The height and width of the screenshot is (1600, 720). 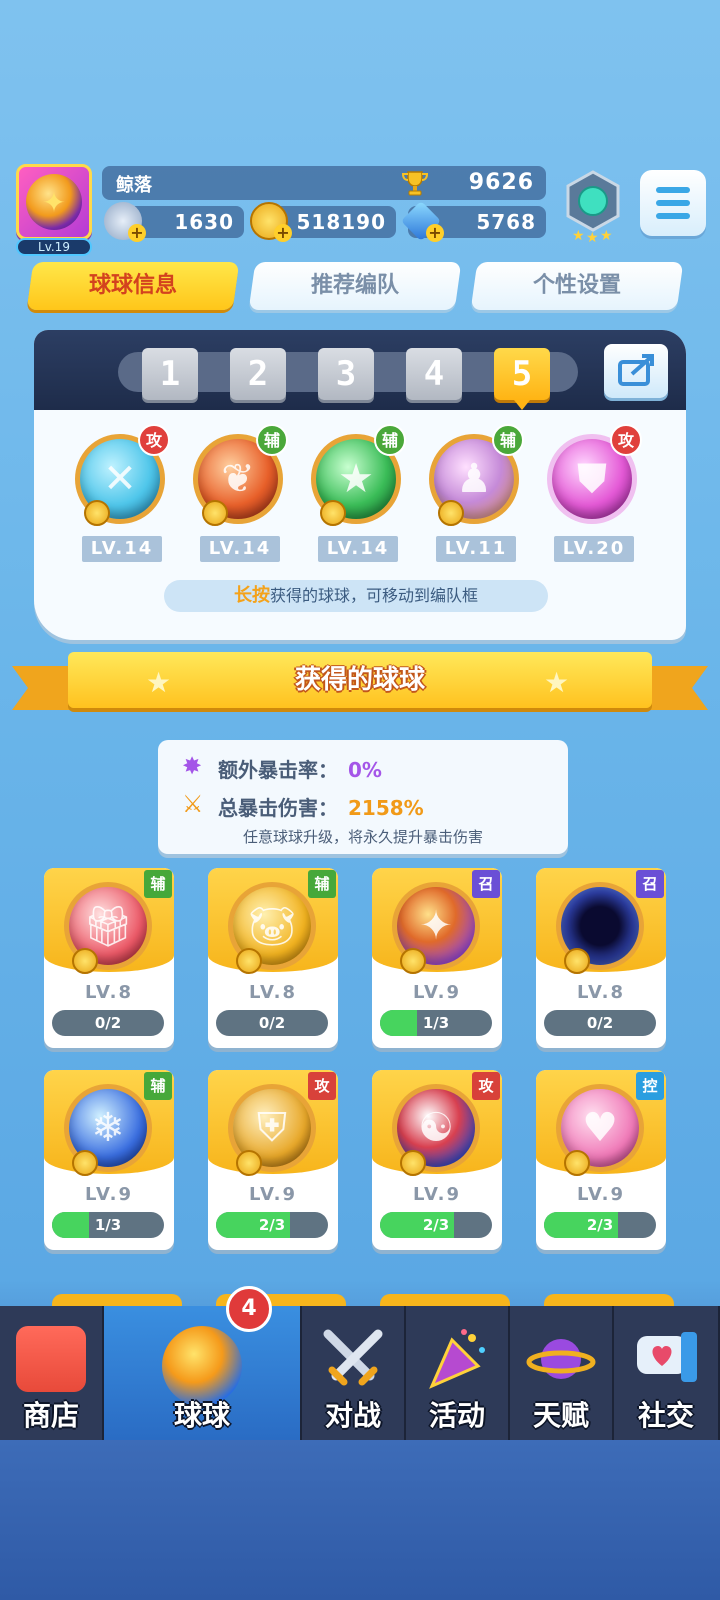 What do you see at coordinates (362, 837) in the screenshot?
I see `crit-note: 任意球球升级，将永久提升暴击伤害` at bounding box center [362, 837].